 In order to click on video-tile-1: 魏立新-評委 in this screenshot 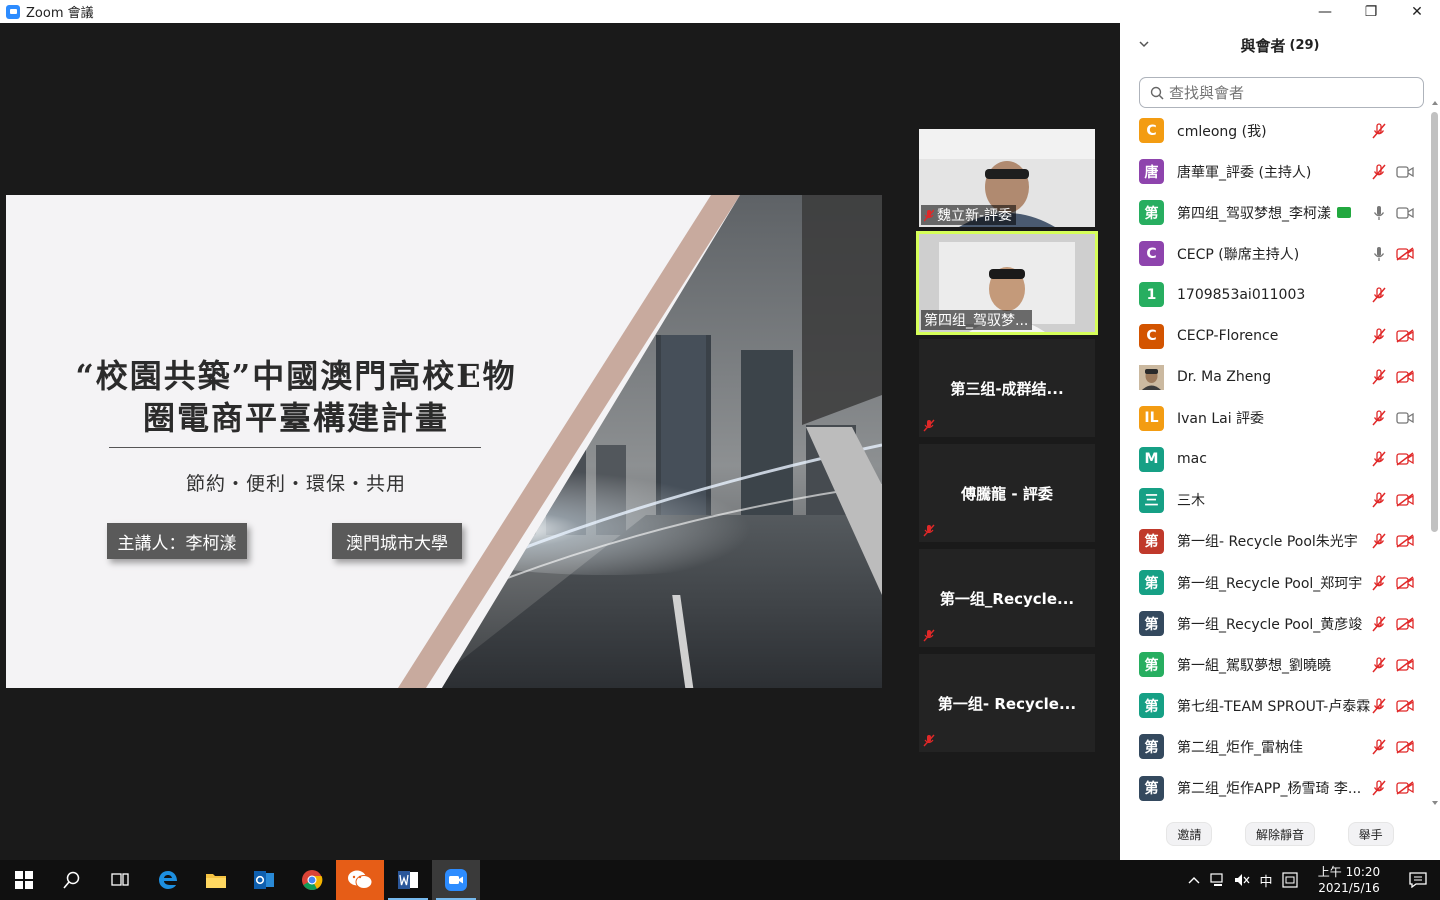, I will do `click(1007, 178)`.